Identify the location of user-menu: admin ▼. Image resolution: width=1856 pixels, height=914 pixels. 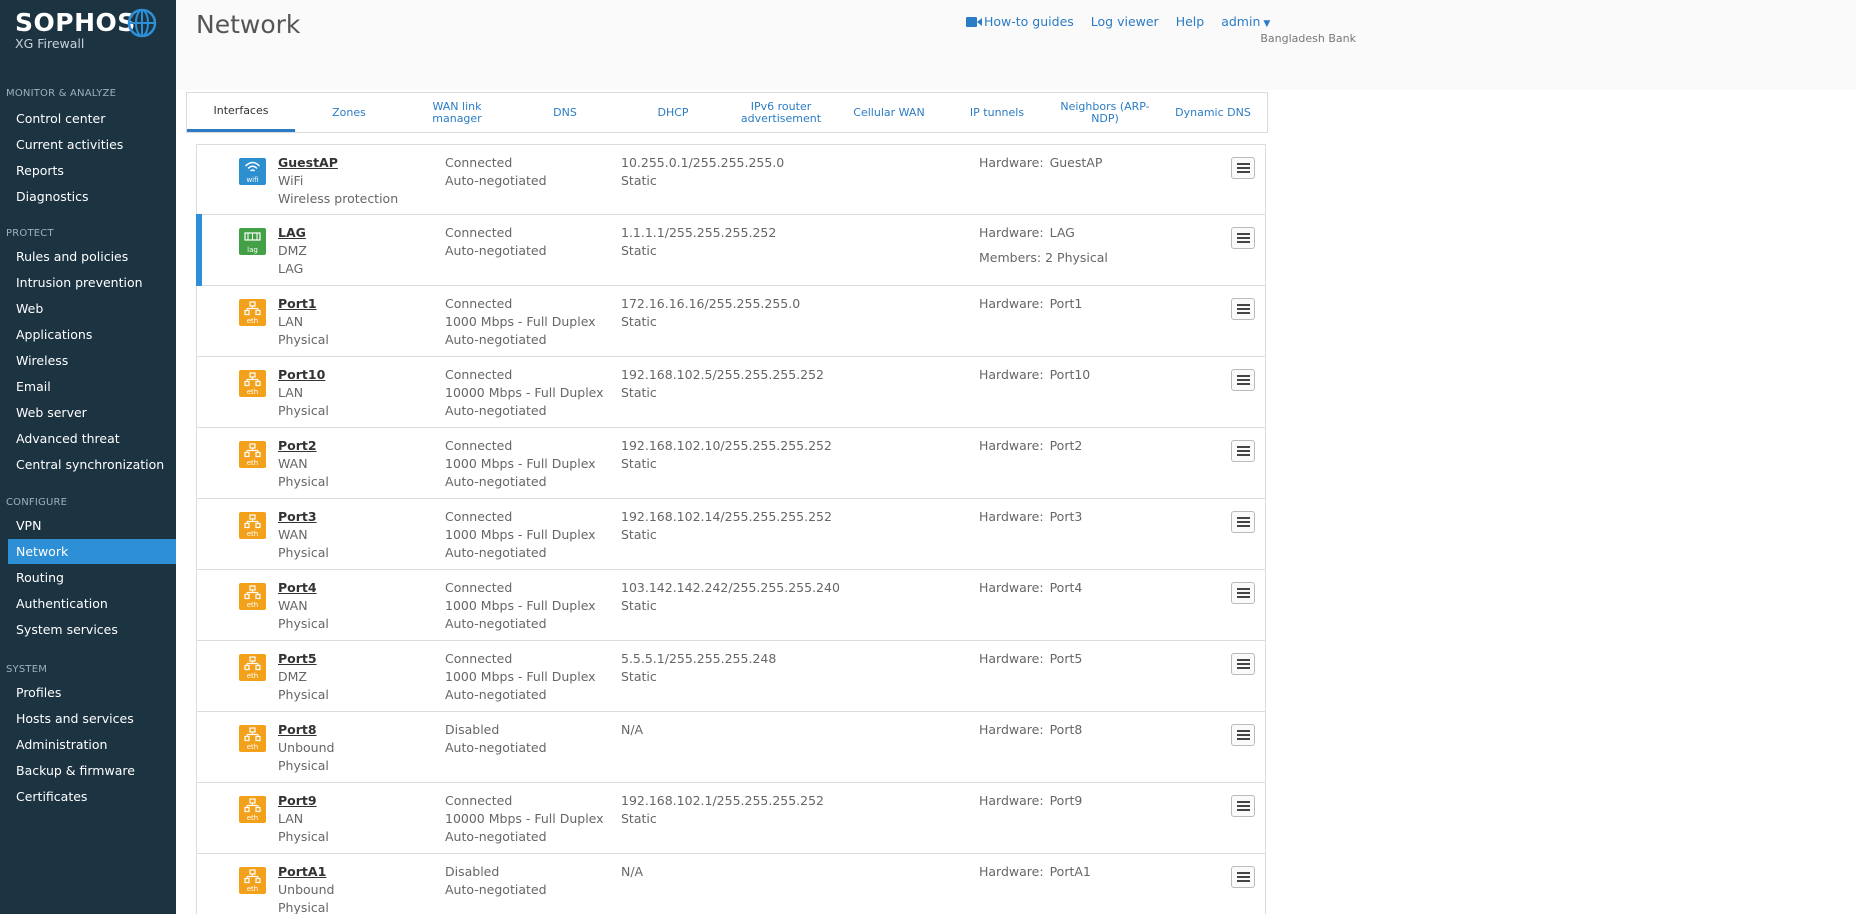
(1254, 21).